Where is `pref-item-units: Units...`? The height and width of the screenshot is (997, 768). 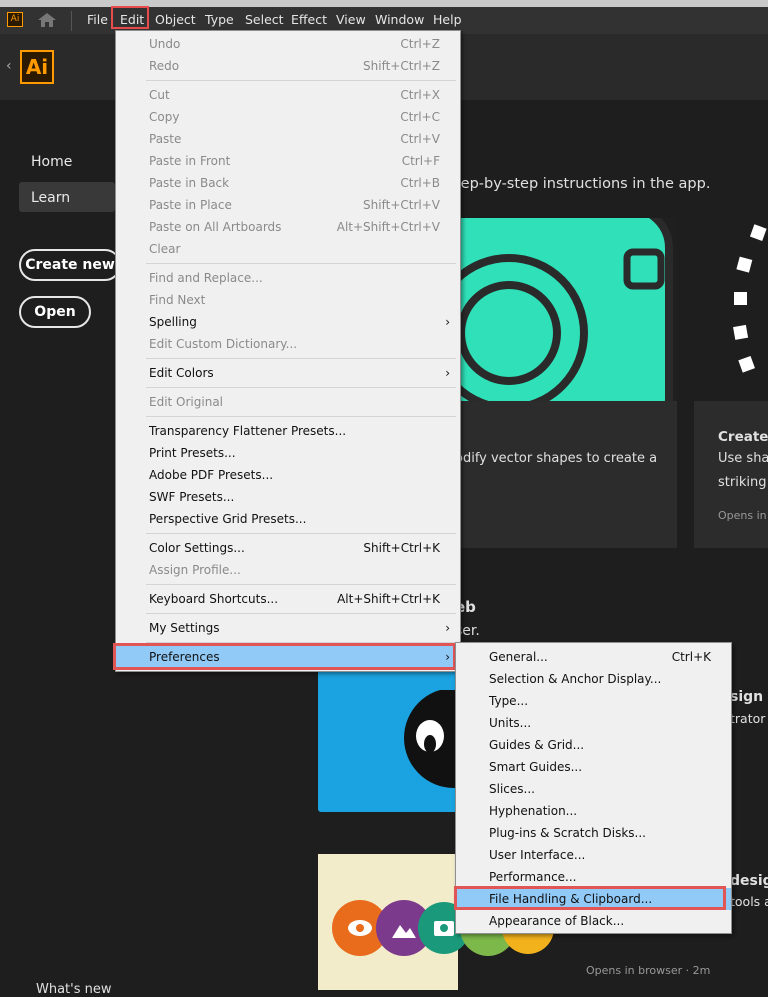
pref-item-units: Units... is located at coordinates (593, 723).